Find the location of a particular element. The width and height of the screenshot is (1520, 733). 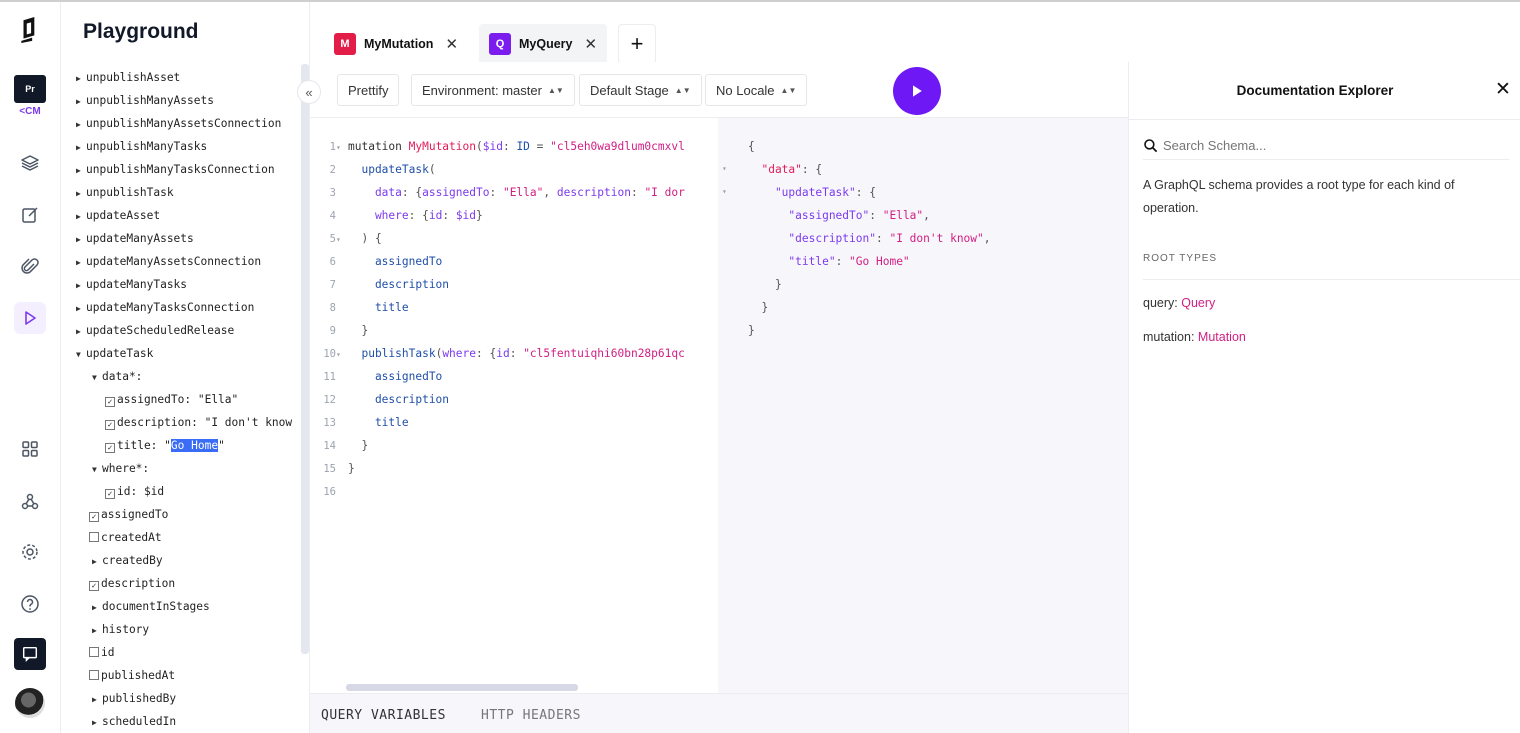

explorer-tree-item: ✓ assignedTo is located at coordinates (182, 514).